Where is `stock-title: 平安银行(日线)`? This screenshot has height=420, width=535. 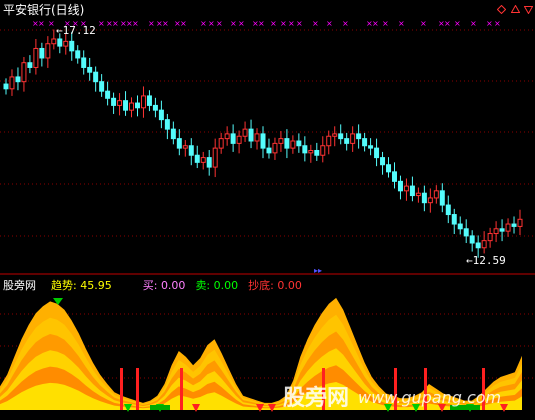 stock-title: 平安银行(日线) is located at coordinates (44, 10).